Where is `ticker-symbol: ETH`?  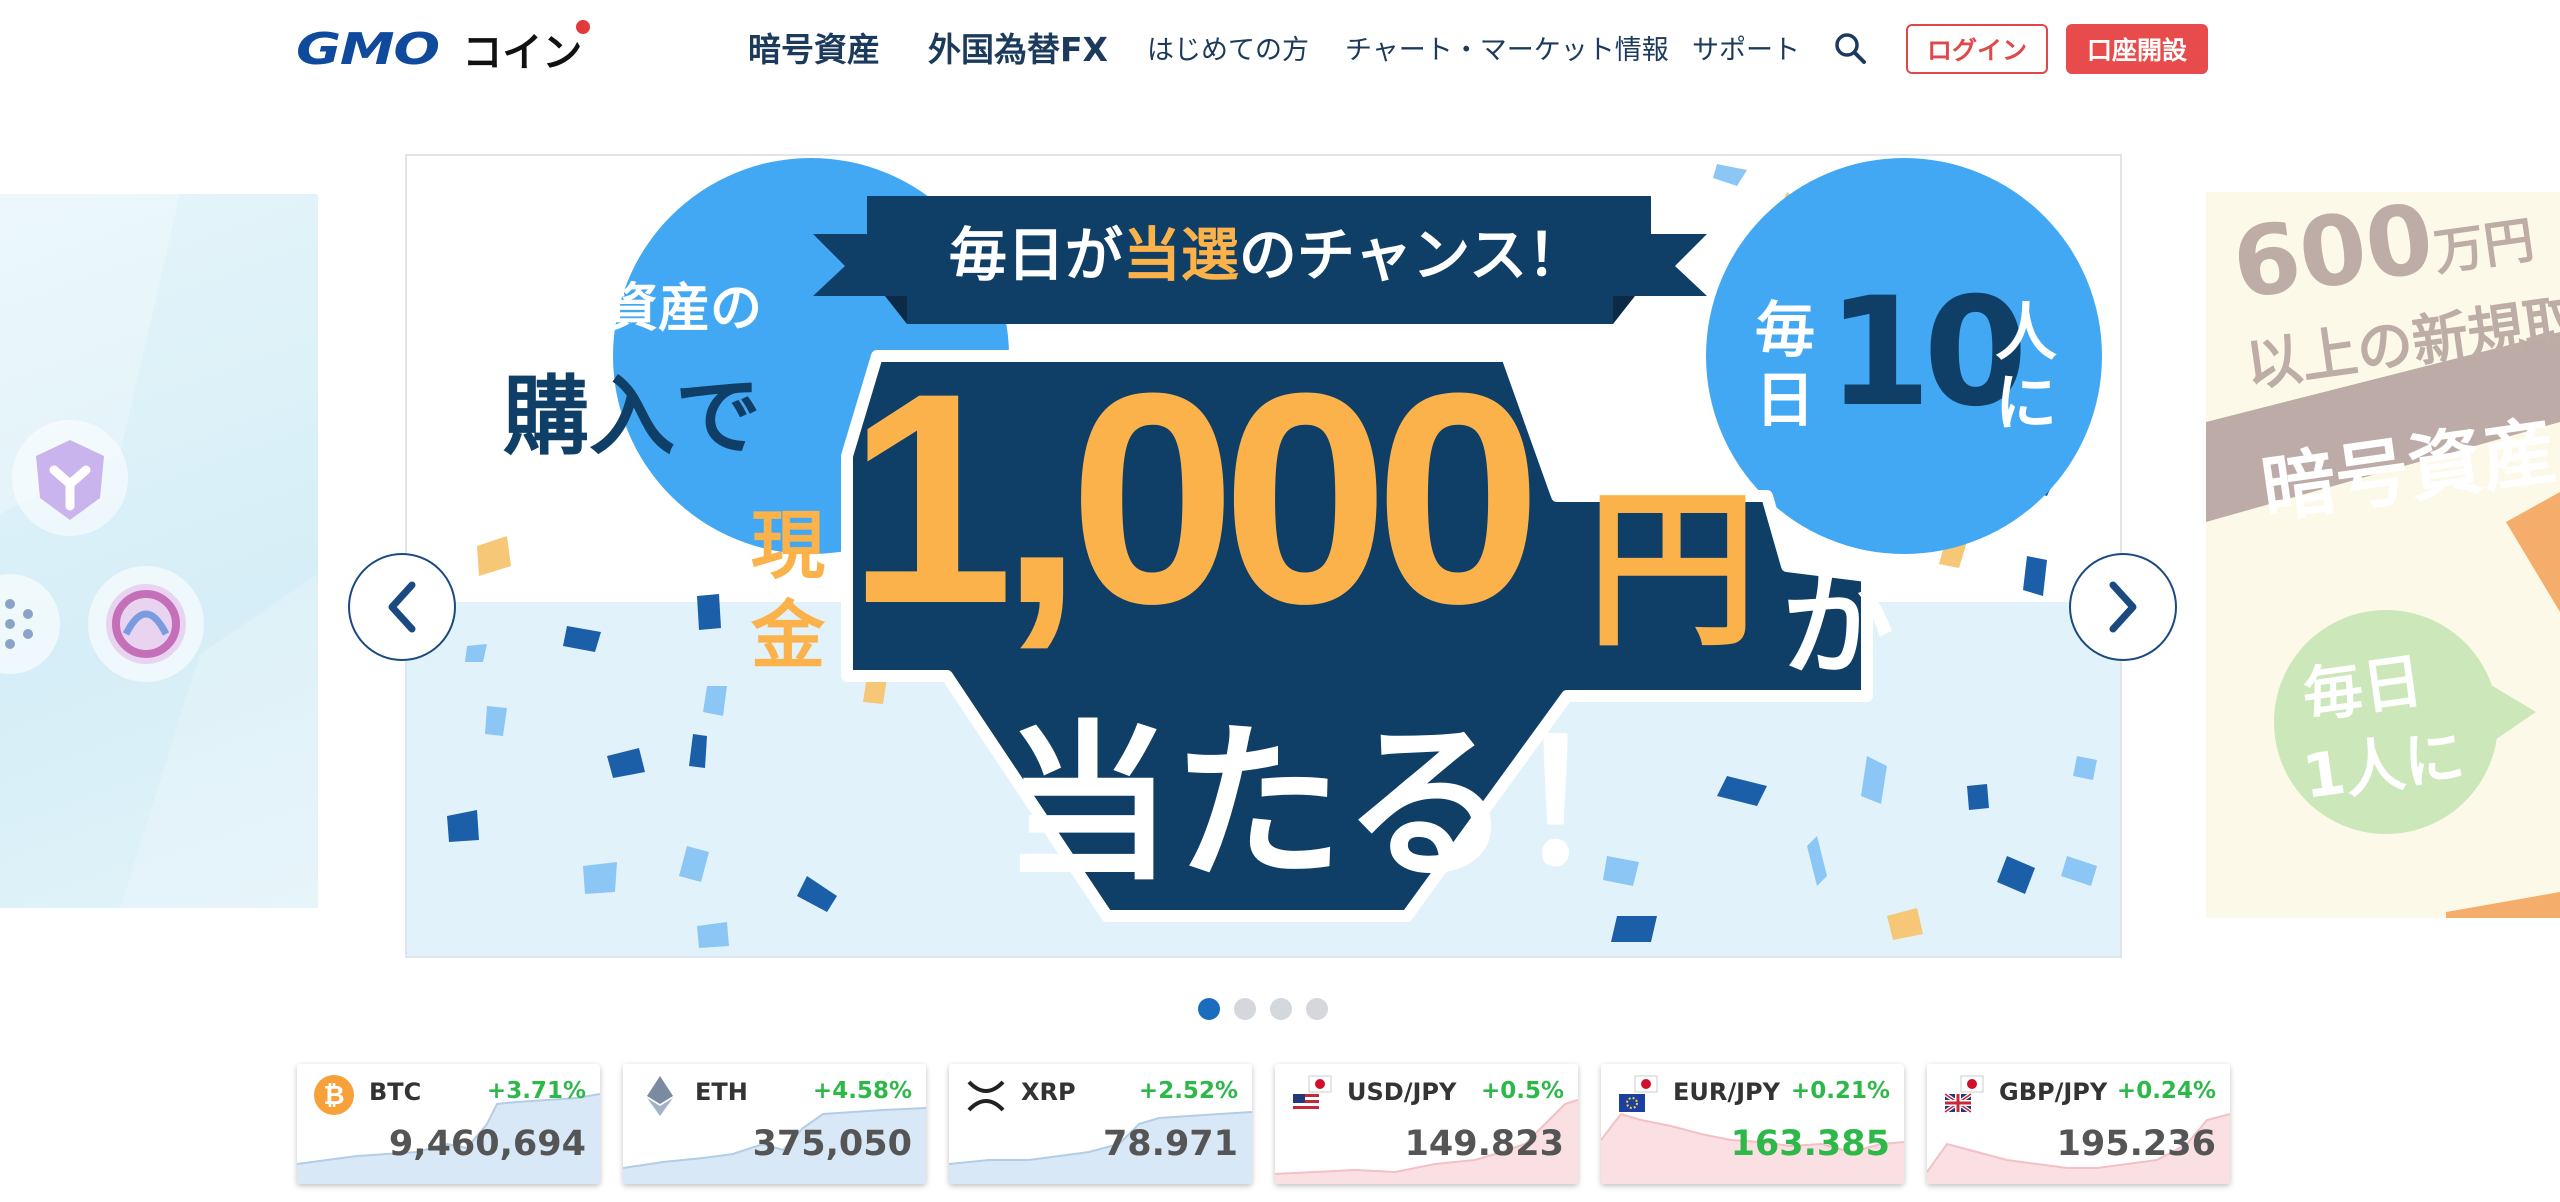
ticker-symbol: ETH is located at coordinates (721, 1092).